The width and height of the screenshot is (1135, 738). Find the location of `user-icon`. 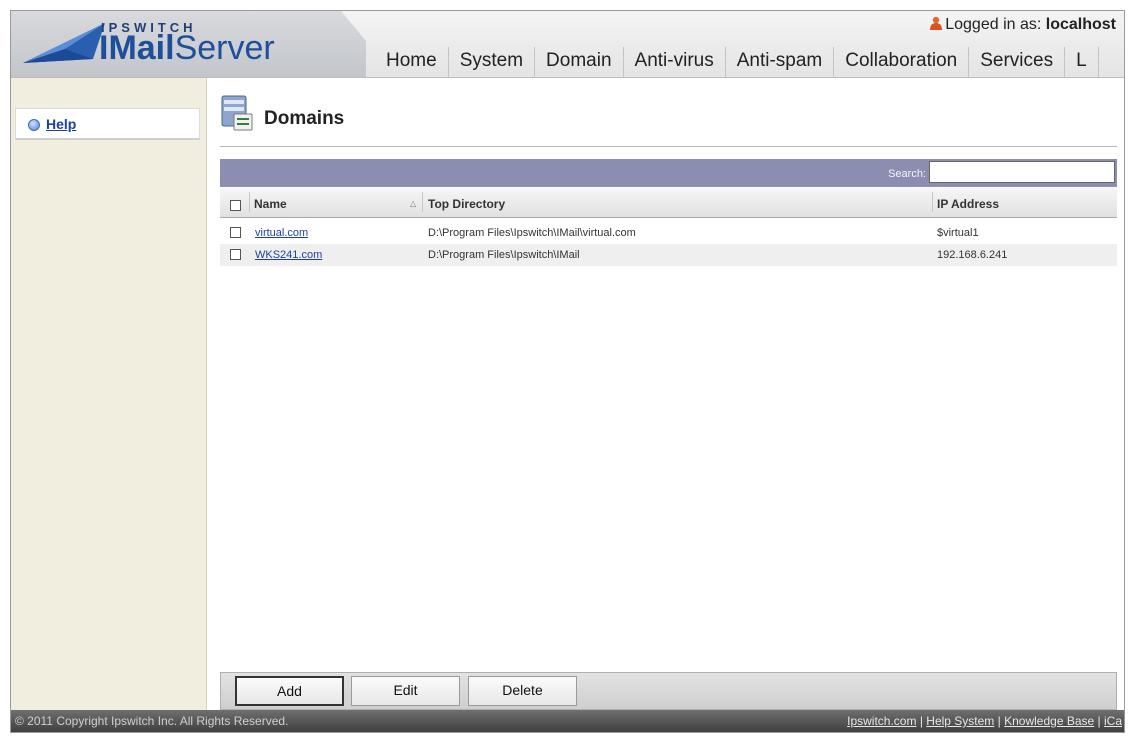

user-icon is located at coordinates (936, 23).